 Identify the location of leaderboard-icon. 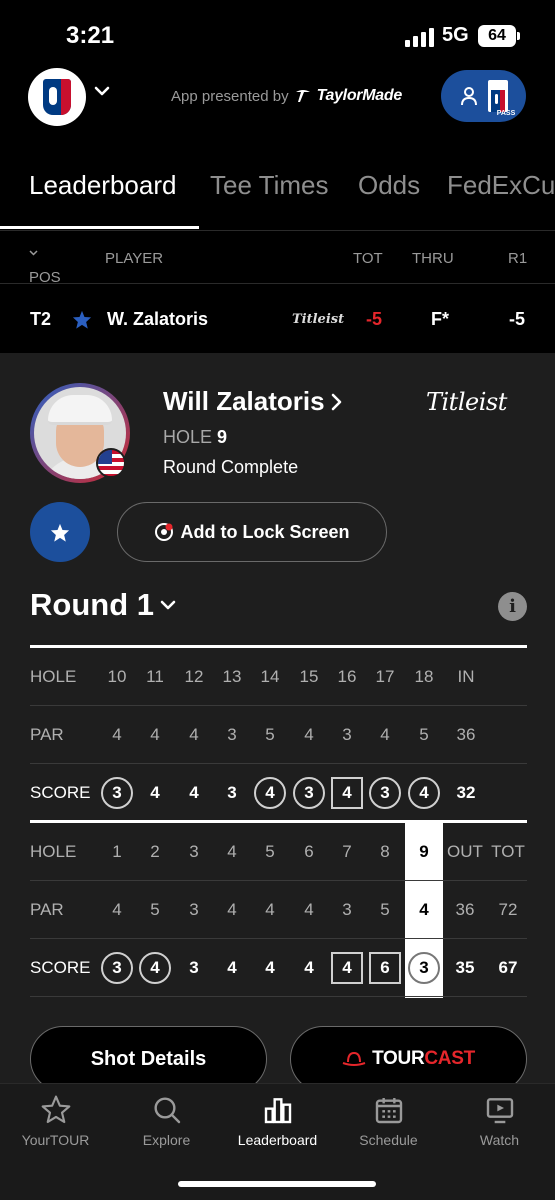
(277, 1111).